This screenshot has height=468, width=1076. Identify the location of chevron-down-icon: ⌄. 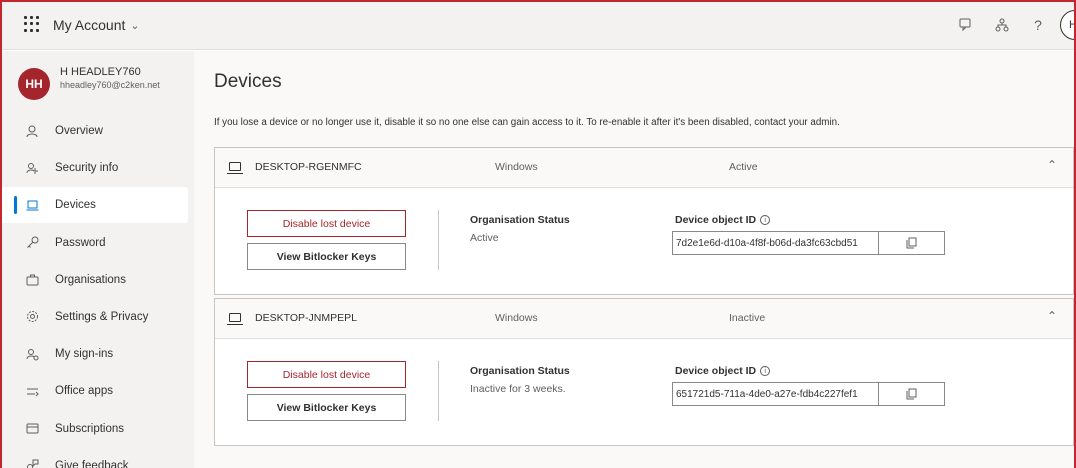
(135, 25).